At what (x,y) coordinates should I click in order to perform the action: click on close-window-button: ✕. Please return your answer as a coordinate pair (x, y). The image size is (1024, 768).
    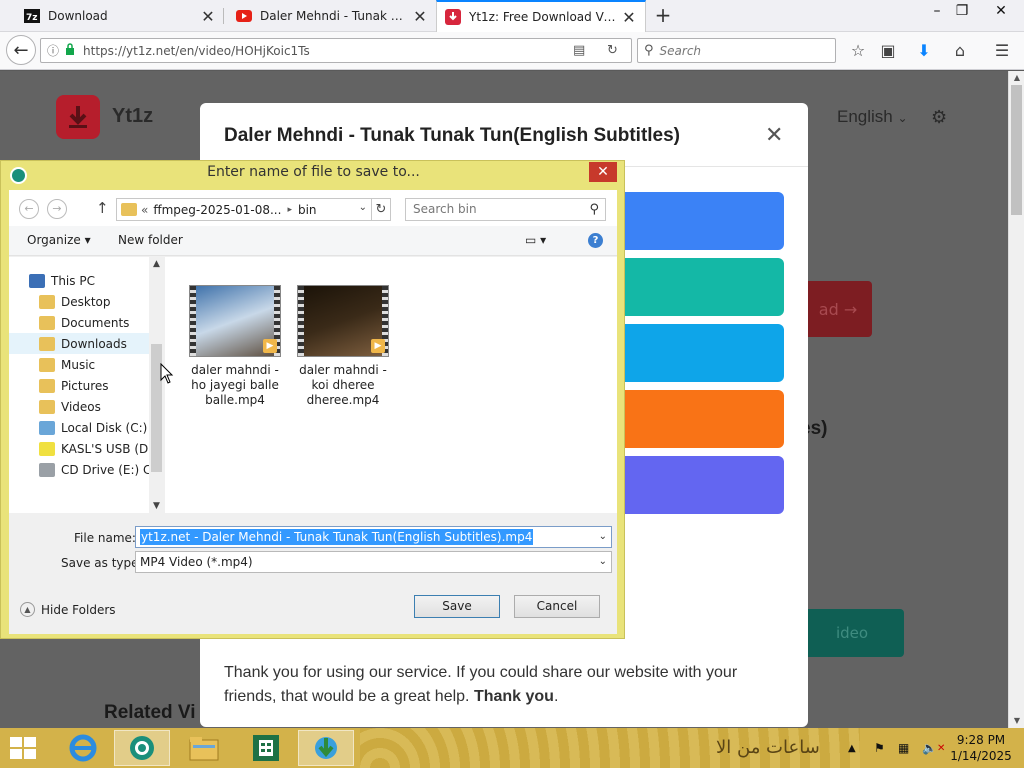
    Looking at the image, I should click on (1001, 12).